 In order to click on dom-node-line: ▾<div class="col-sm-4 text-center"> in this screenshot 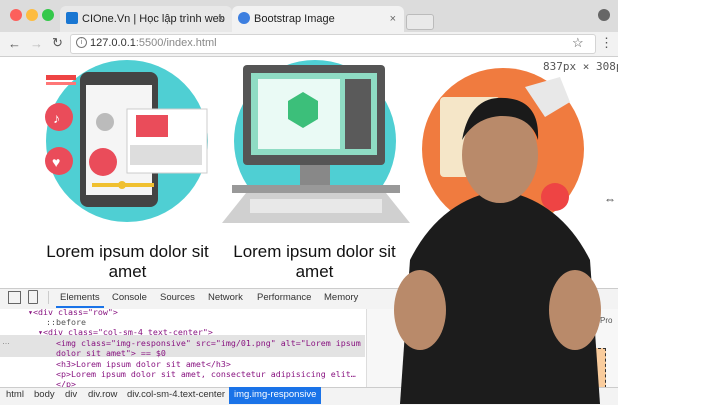, I will do `click(125, 332)`.